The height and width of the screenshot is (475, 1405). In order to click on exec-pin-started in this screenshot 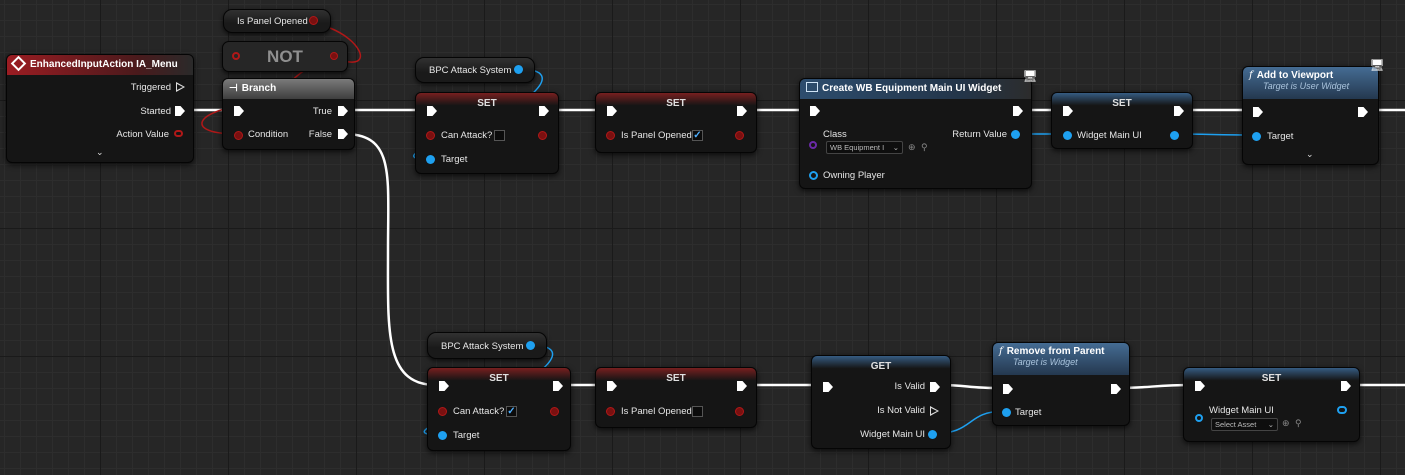, I will do `click(180, 111)`.